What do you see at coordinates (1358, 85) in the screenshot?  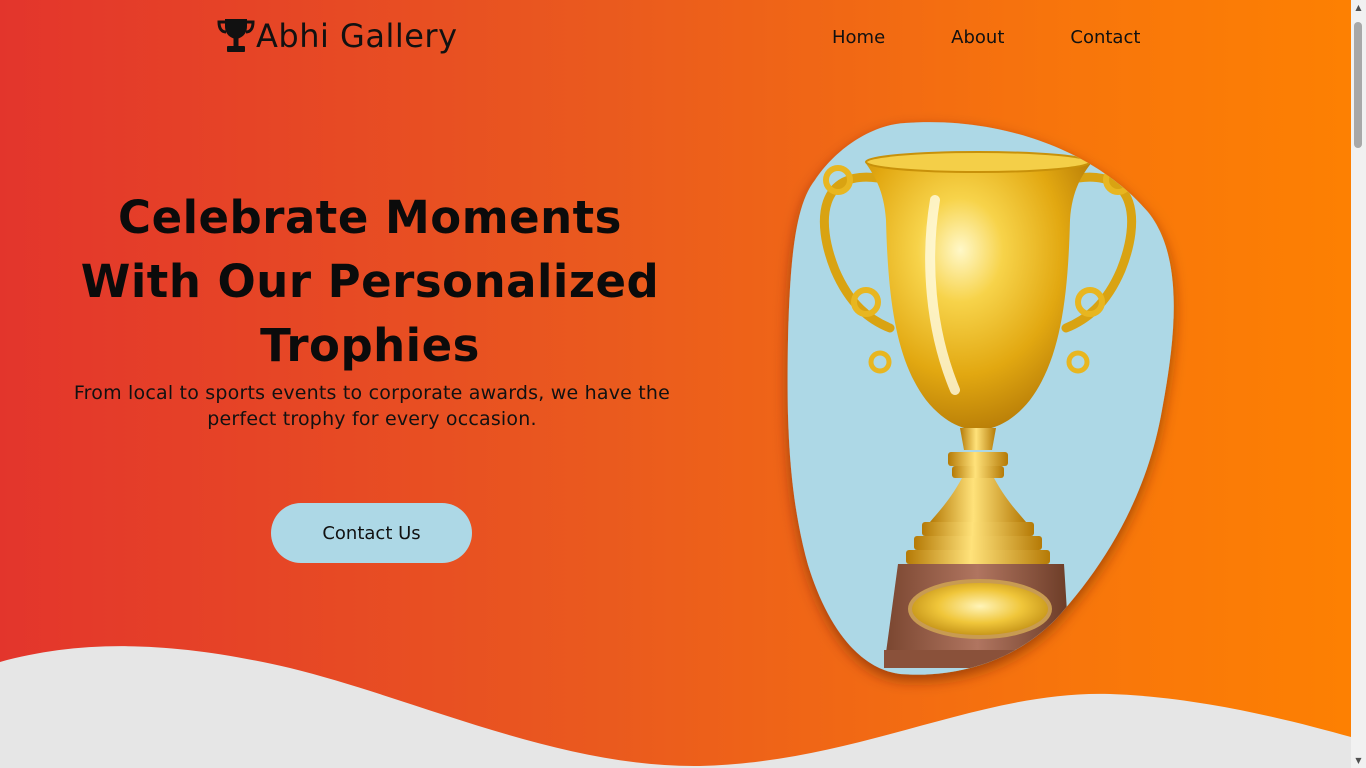 I see `scrollbar-thumb` at bounding box center [1358, 85].